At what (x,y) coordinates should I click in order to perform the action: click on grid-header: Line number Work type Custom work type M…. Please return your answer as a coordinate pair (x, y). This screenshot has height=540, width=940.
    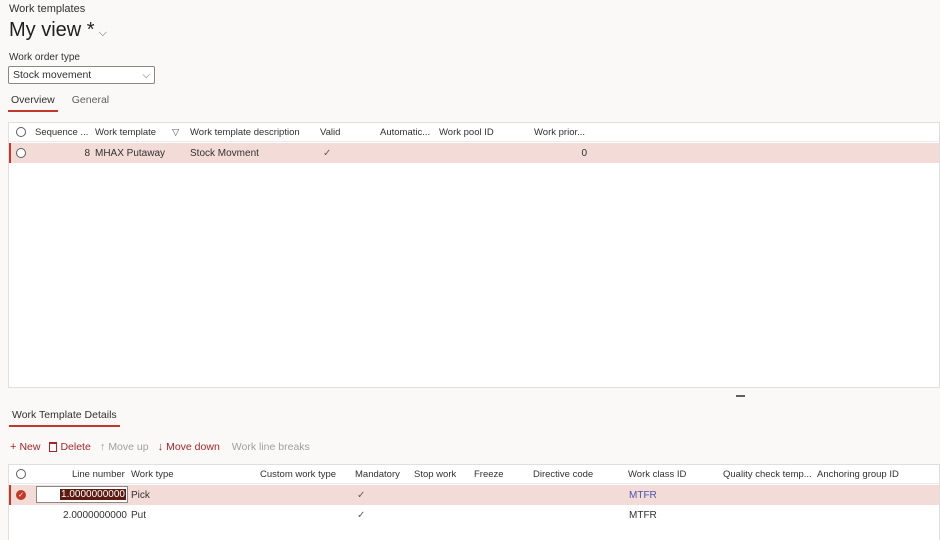
    Looking at the image, I should click on (474, 474).